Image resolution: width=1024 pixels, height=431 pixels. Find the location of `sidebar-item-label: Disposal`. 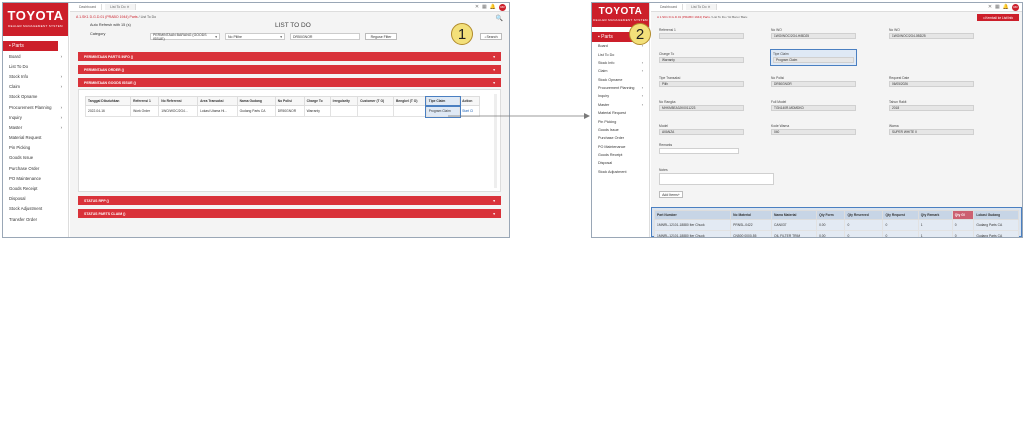

sidebar-item-label: Disposal is located at coordinates (605, 163).